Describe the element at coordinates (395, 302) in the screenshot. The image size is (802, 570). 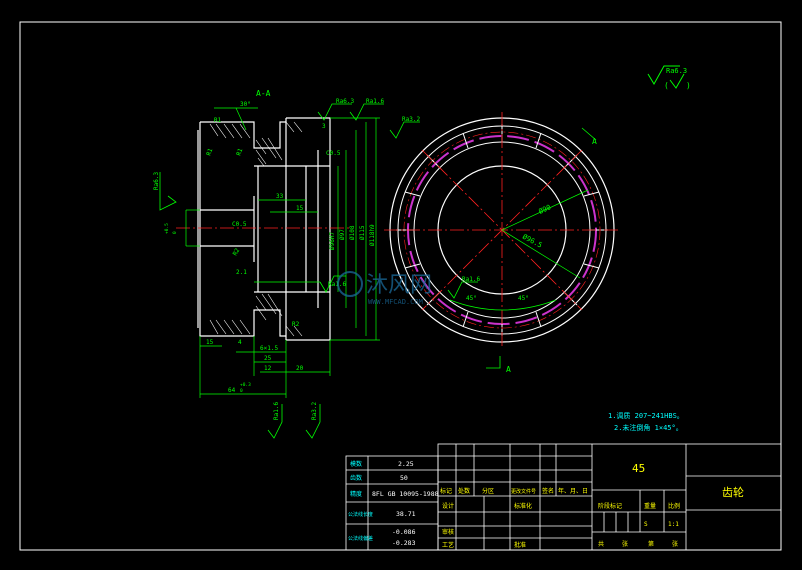
I see `watermark-sub: WWW.MFCAD.COM` at that location.